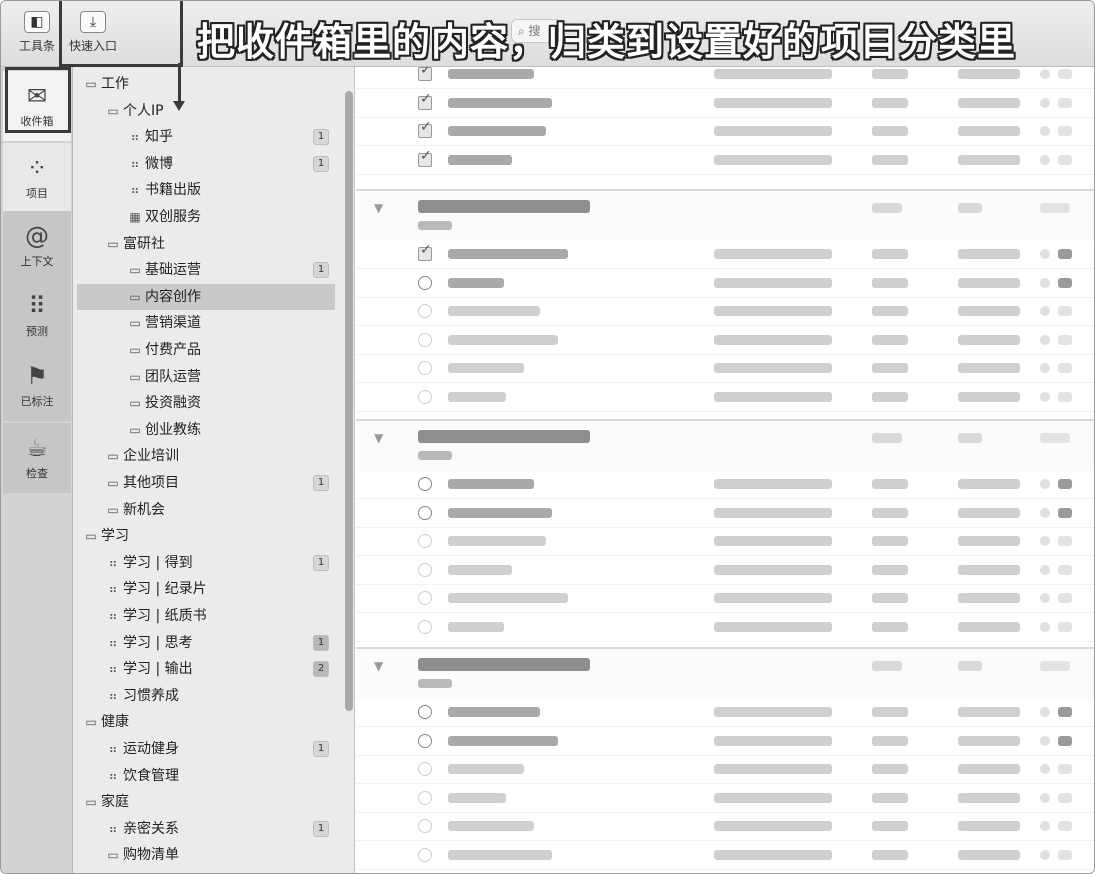  I want to click on sidebar-item: ⠶ 学习 | 思考 1, so click(208, 643).